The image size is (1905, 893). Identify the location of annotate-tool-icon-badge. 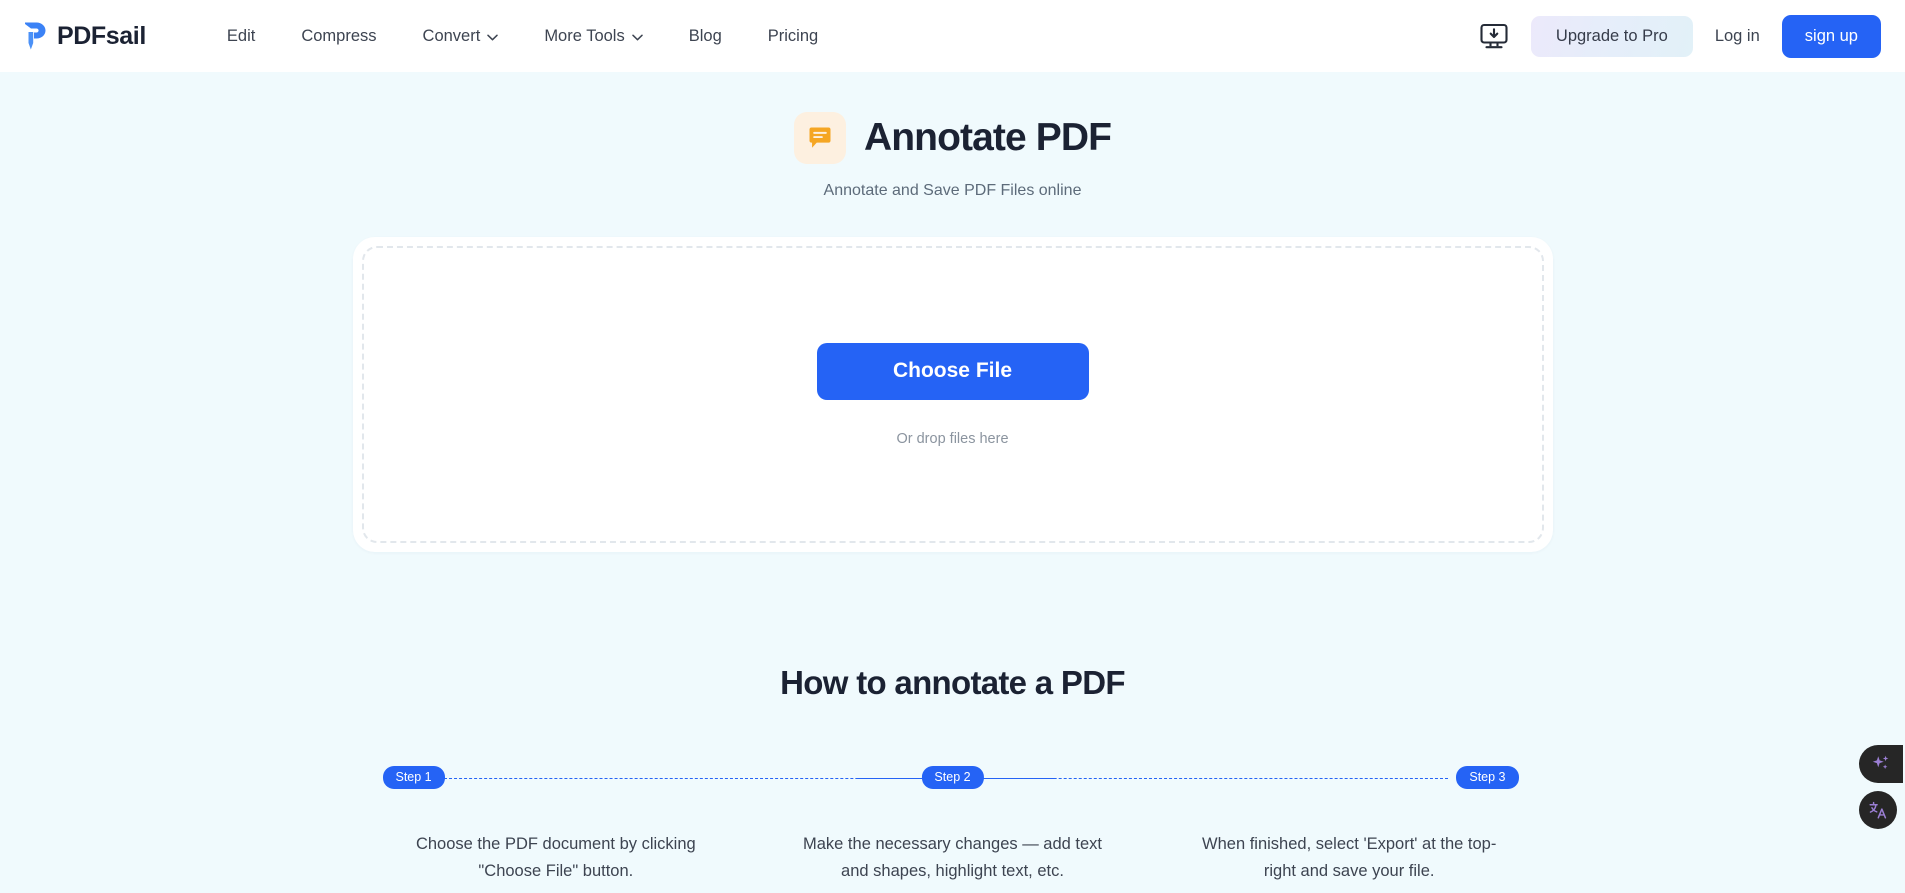
(819, 138).